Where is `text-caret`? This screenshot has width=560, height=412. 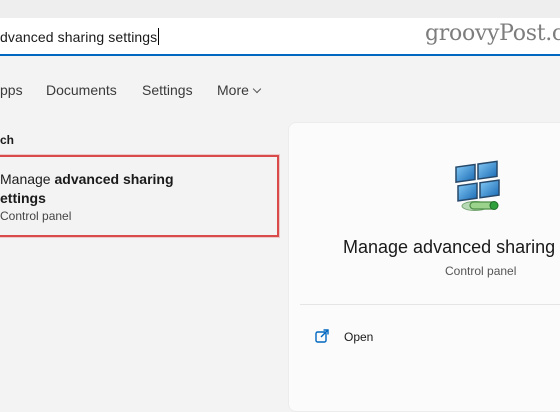 text-caret is located at coordinates (159, 36).